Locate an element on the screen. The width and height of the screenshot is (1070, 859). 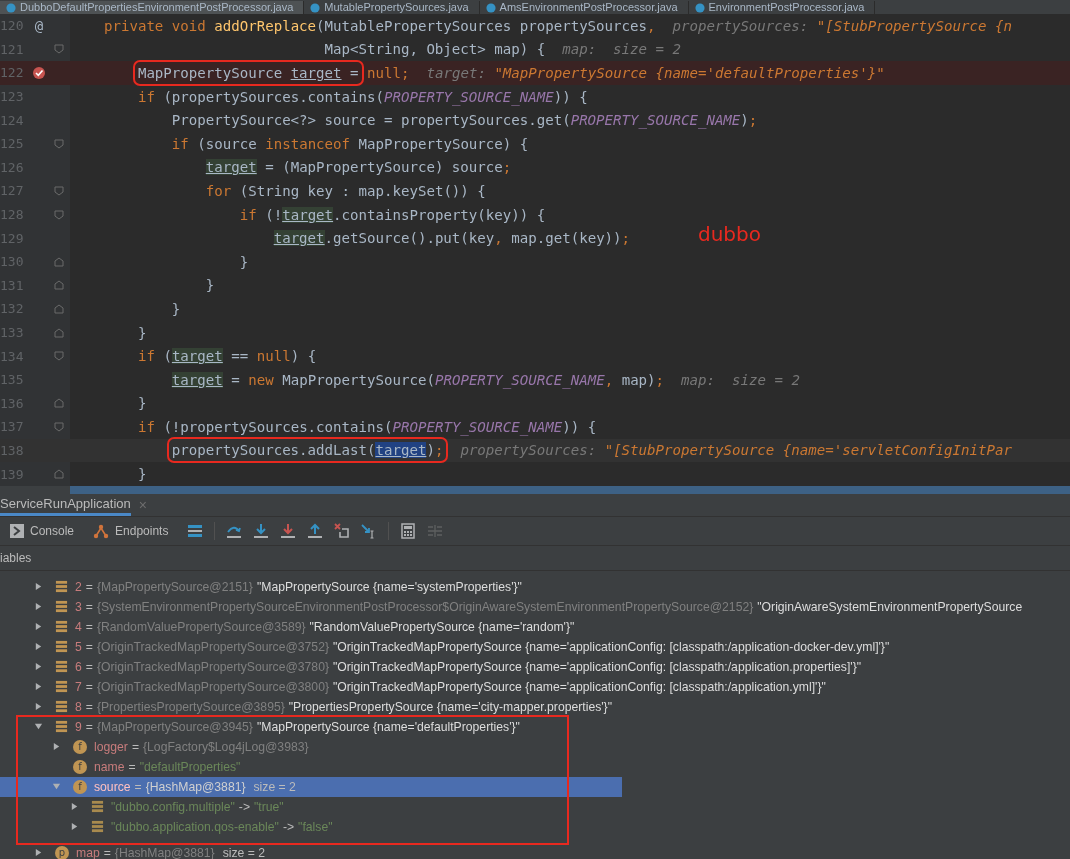
code-text: MapPropertySource is located at coordinates (210, 73).